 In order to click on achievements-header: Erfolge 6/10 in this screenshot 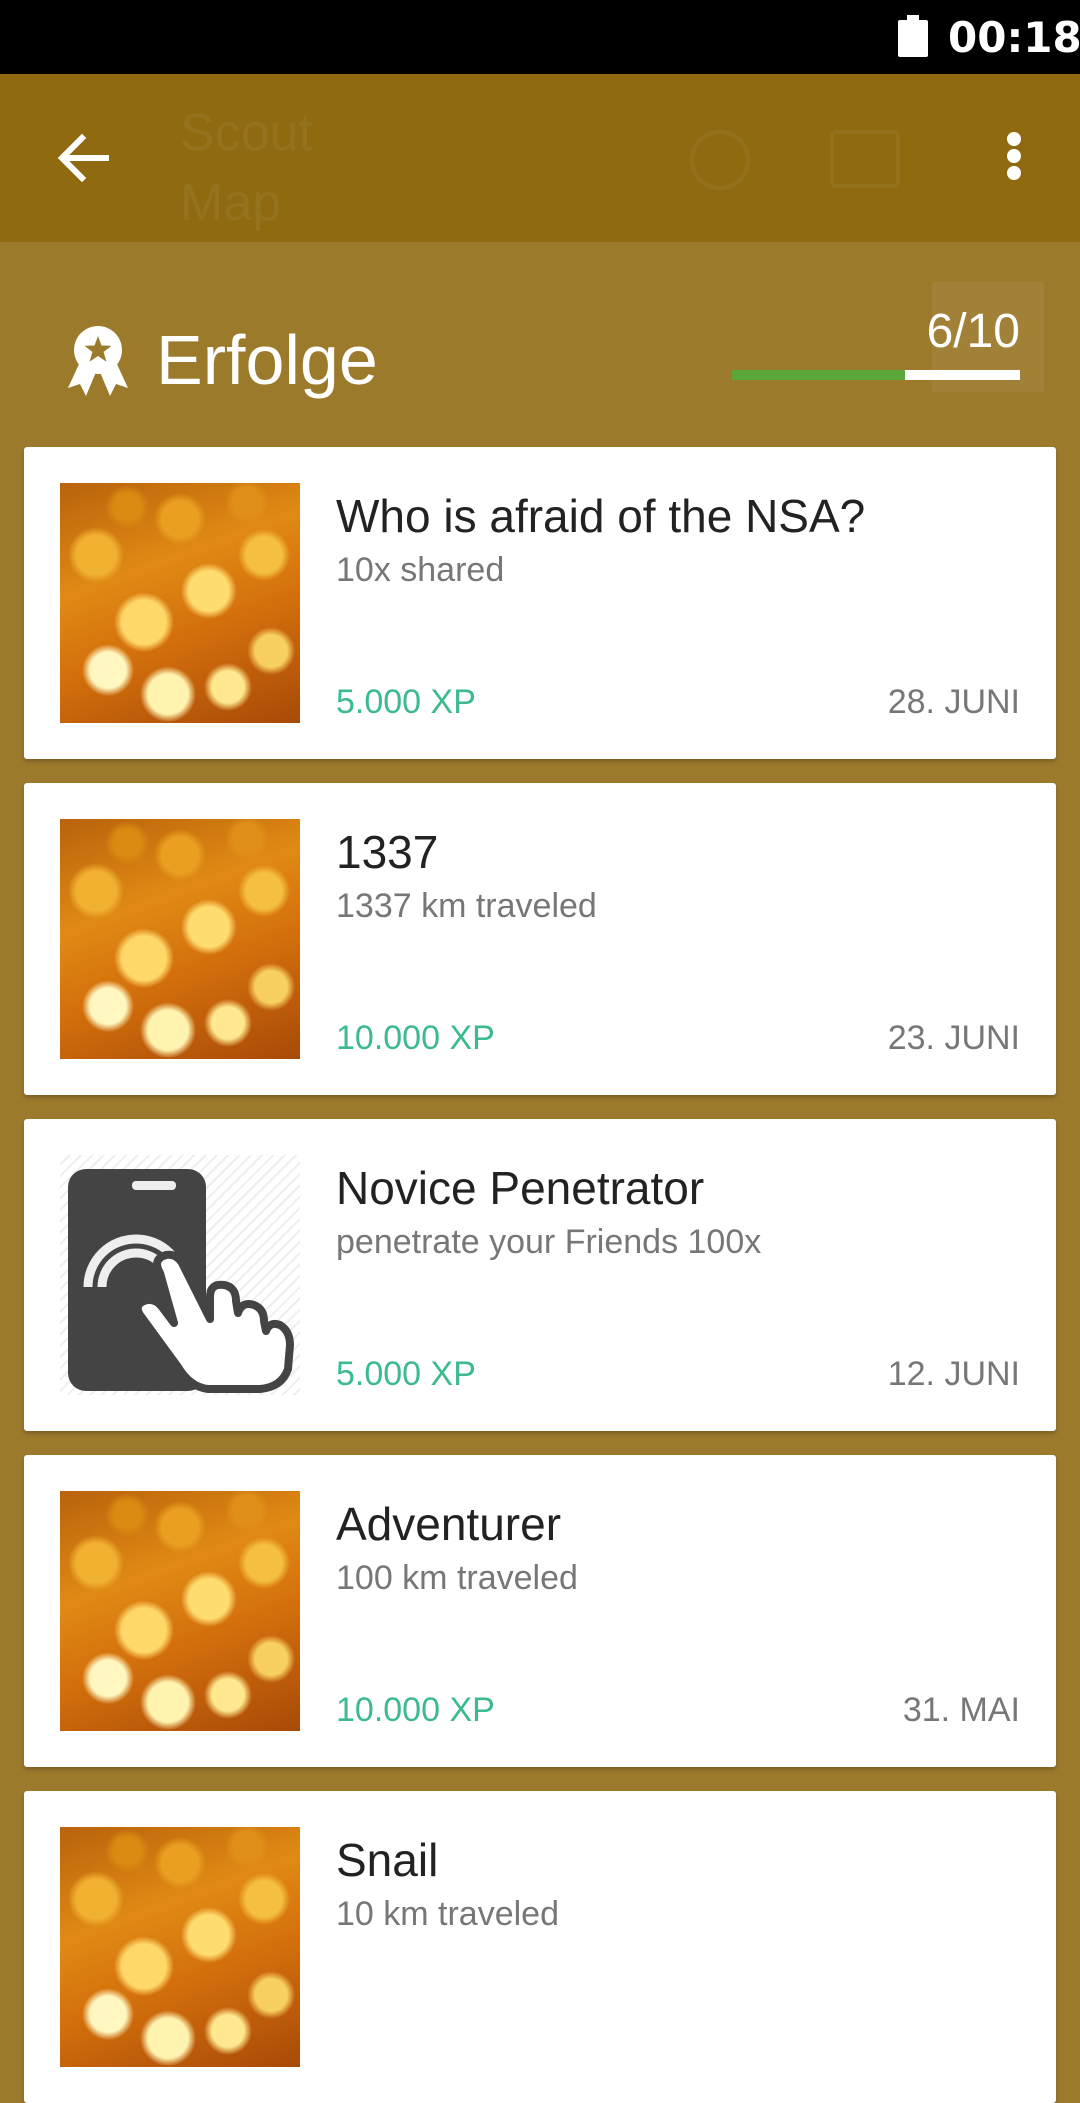, I will do `click(540, 342)`.